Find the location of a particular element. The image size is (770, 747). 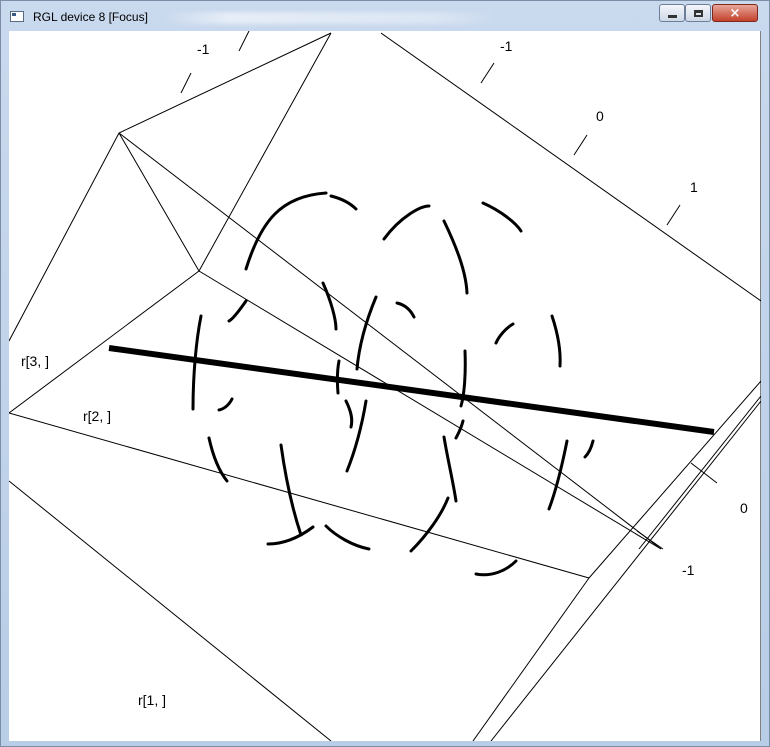

close-button: × is located at coordinates (735, 13).